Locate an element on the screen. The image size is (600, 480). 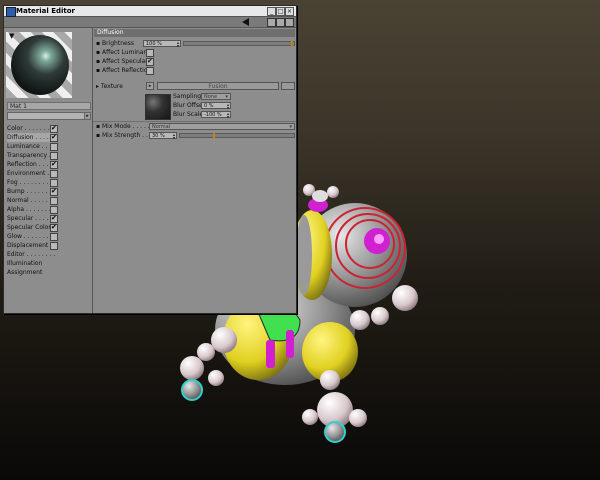
material-name: Mat 1 is located at coordinates (49, 106).